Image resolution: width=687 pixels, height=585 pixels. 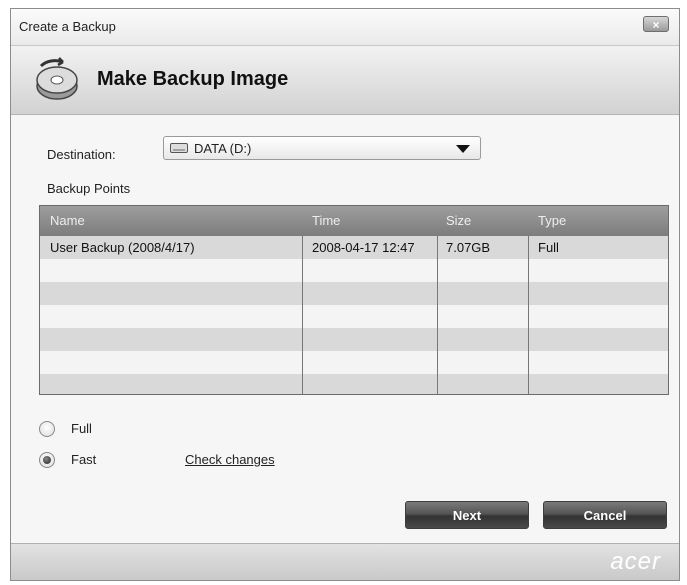 I want to click on column-header-time: Time, so click(x=326, y=221).